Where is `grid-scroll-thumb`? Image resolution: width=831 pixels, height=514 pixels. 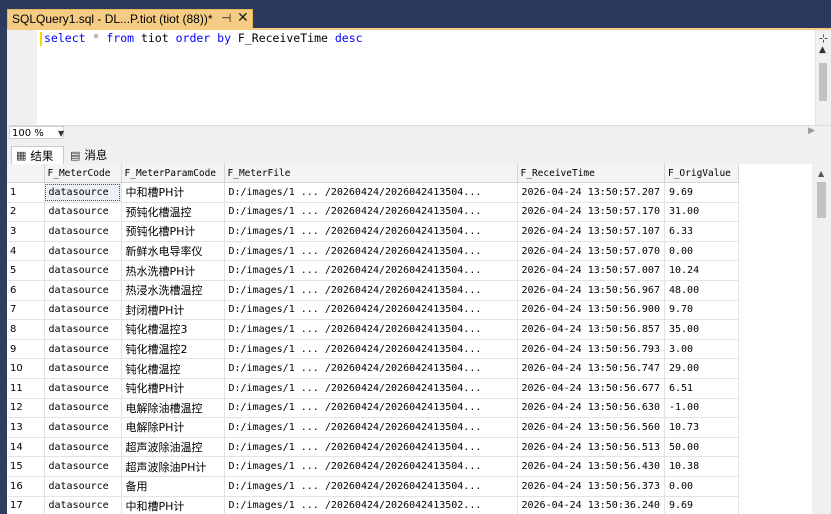
grid-scroll-thumb is located at coordinates (821, 200).